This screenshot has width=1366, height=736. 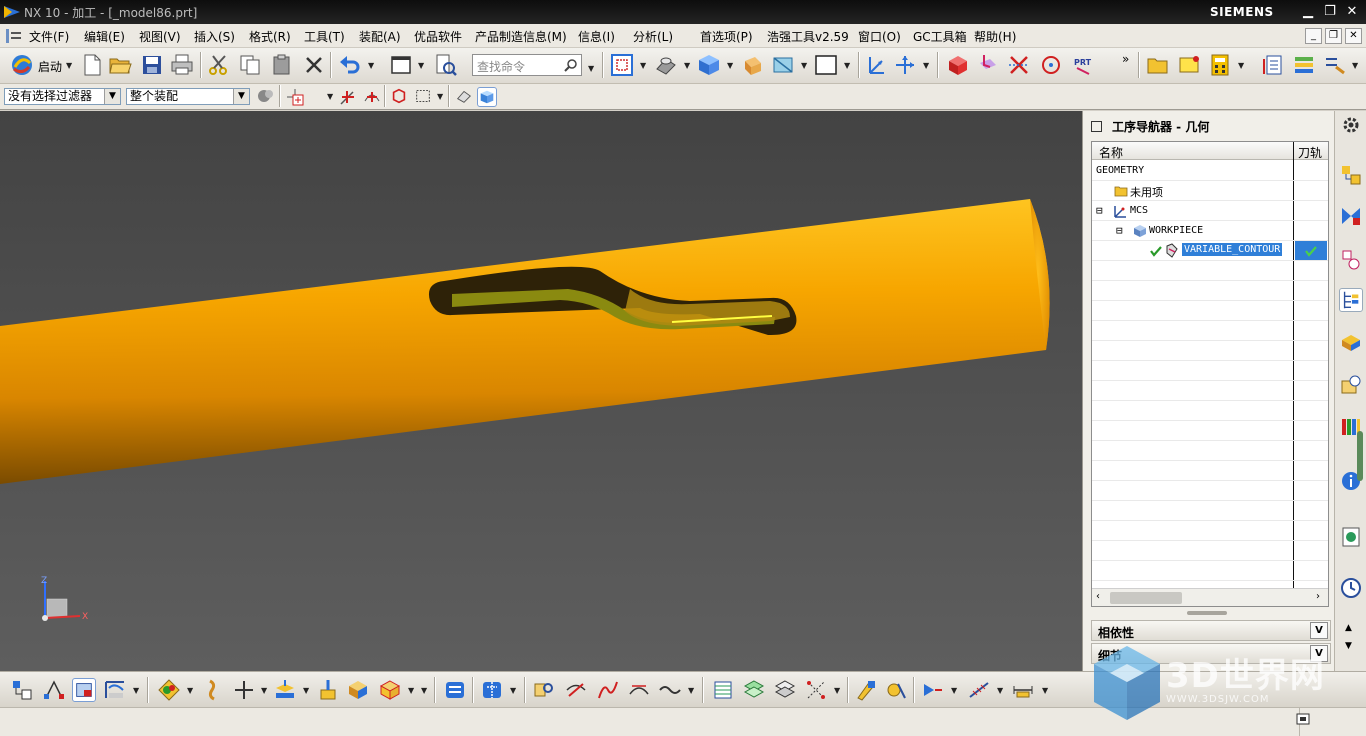 What do you see at coordinates (1351, 385) in the screenshot?
I see `machining-feature-icon` at bounding box center [1351, 385].